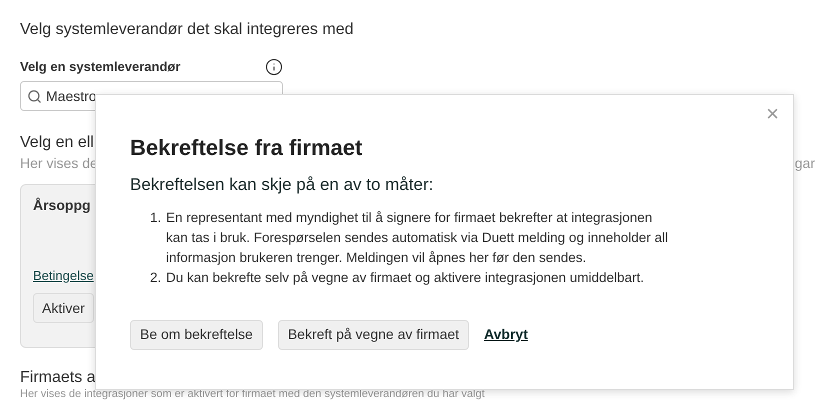 The width and height of the screenshot is (815, 401). Describe the element at coordinates (34, 96) in the screenshot. I see `search-icon` at that location.